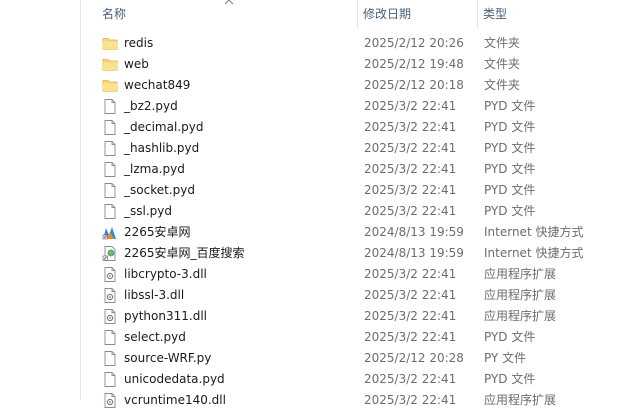 This screenshot has width=640, height=412. Describe the element at coordinates (360, 43) in the screenshot. I see `file-row: redis 2025/2/12 20:26 文件夹` at that location.